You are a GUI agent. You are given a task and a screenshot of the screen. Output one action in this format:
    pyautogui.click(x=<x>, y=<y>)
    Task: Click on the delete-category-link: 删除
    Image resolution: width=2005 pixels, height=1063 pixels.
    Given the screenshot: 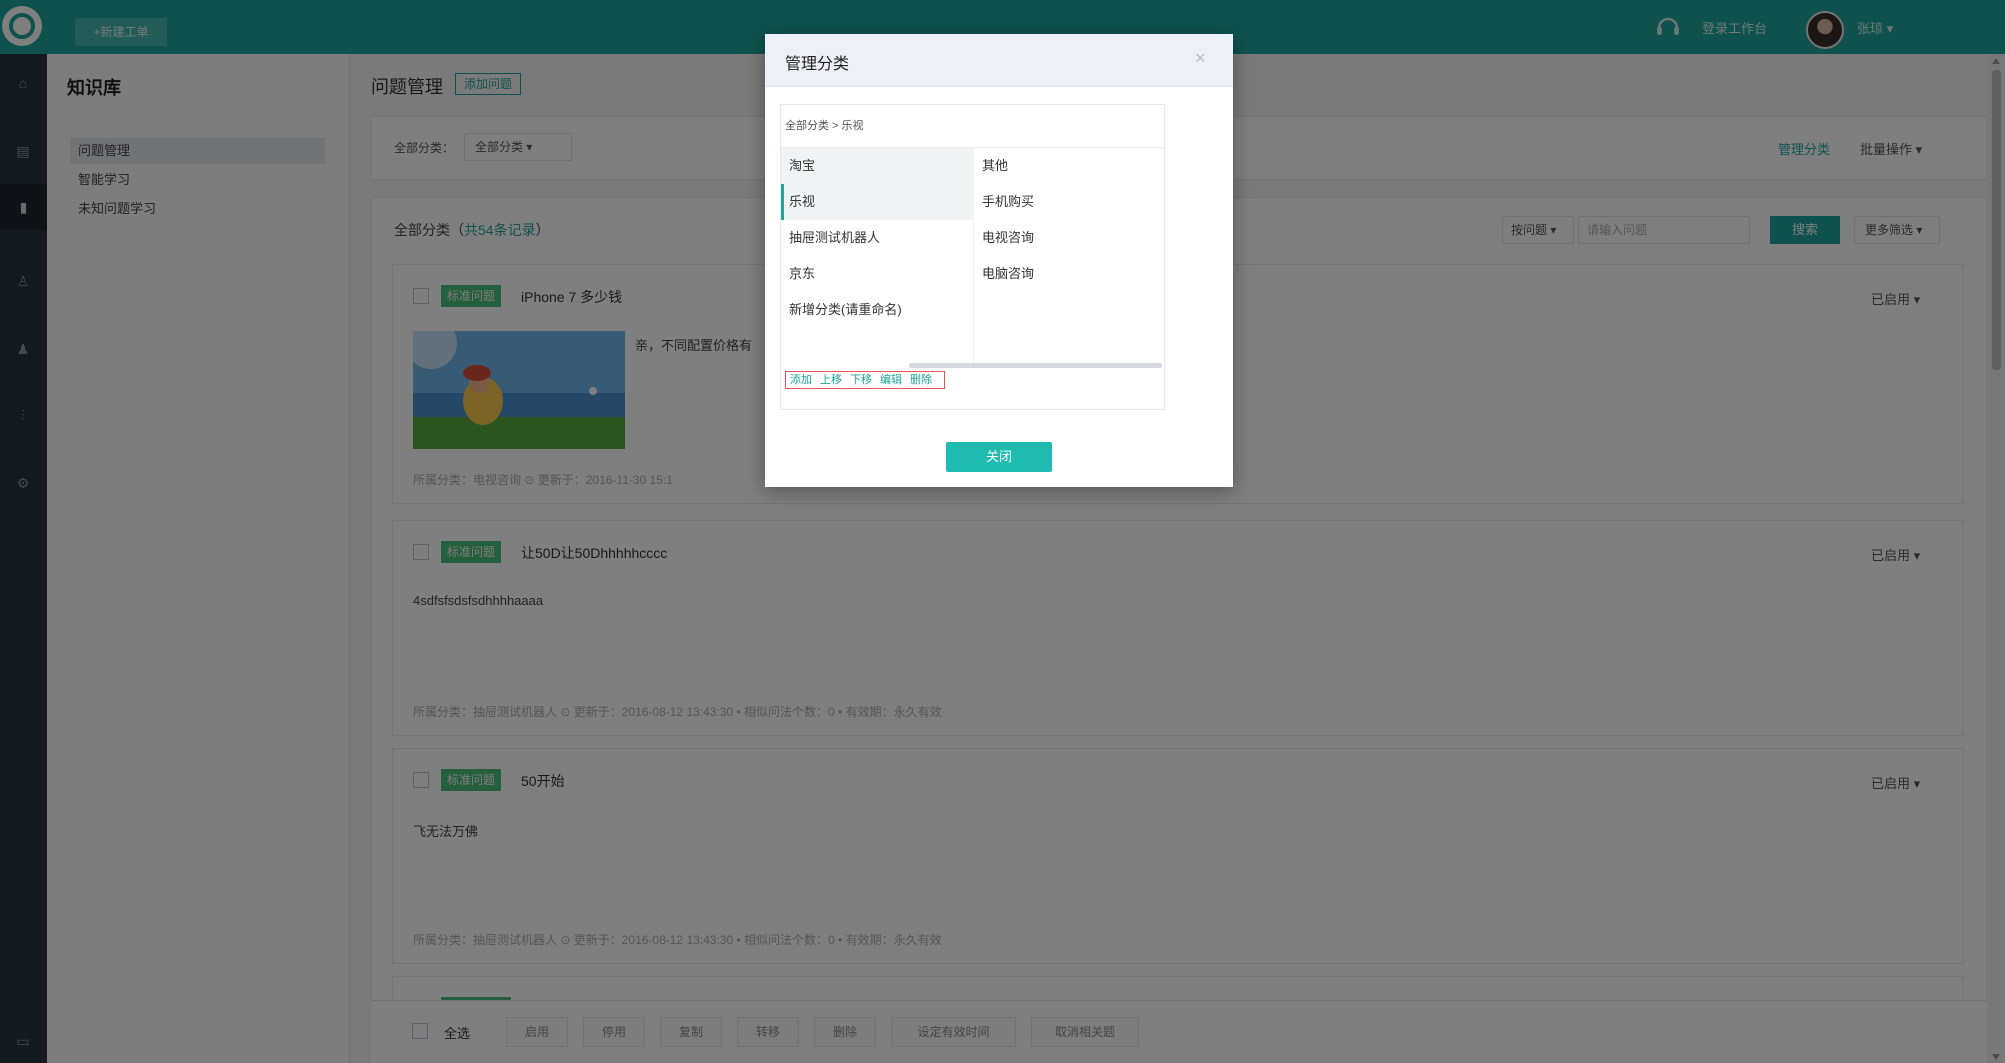 What is the action you would take?
    pyautogui.click(x=921, y=380)
    